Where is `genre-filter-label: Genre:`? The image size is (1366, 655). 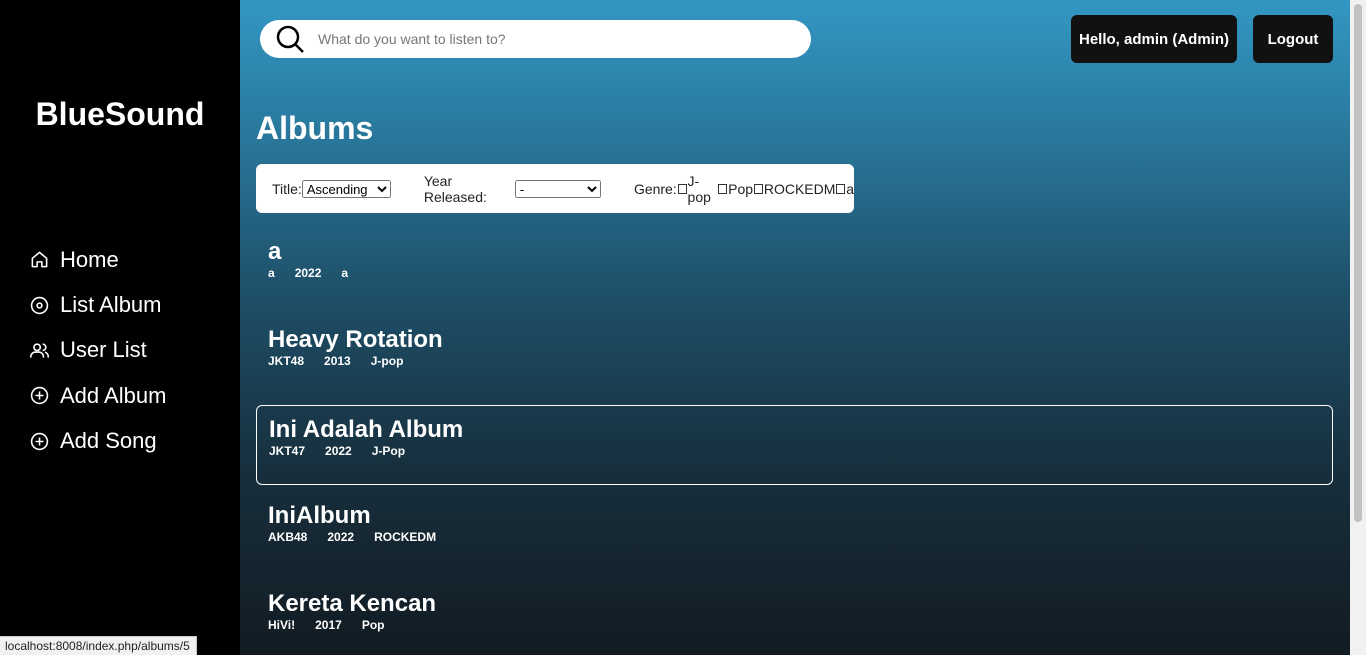
genre-filter-label: Genre: is located at coordinates (655, 188).